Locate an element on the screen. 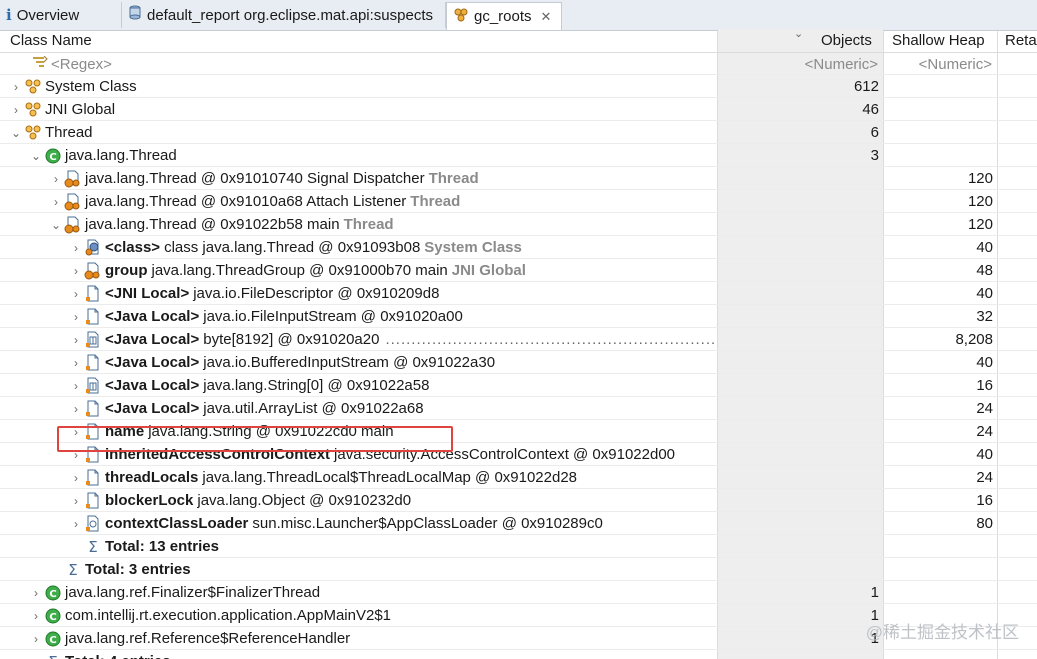 This screenshot has width=1037, height=659. close-icon: ✕ is located at coordinates (546, 17).